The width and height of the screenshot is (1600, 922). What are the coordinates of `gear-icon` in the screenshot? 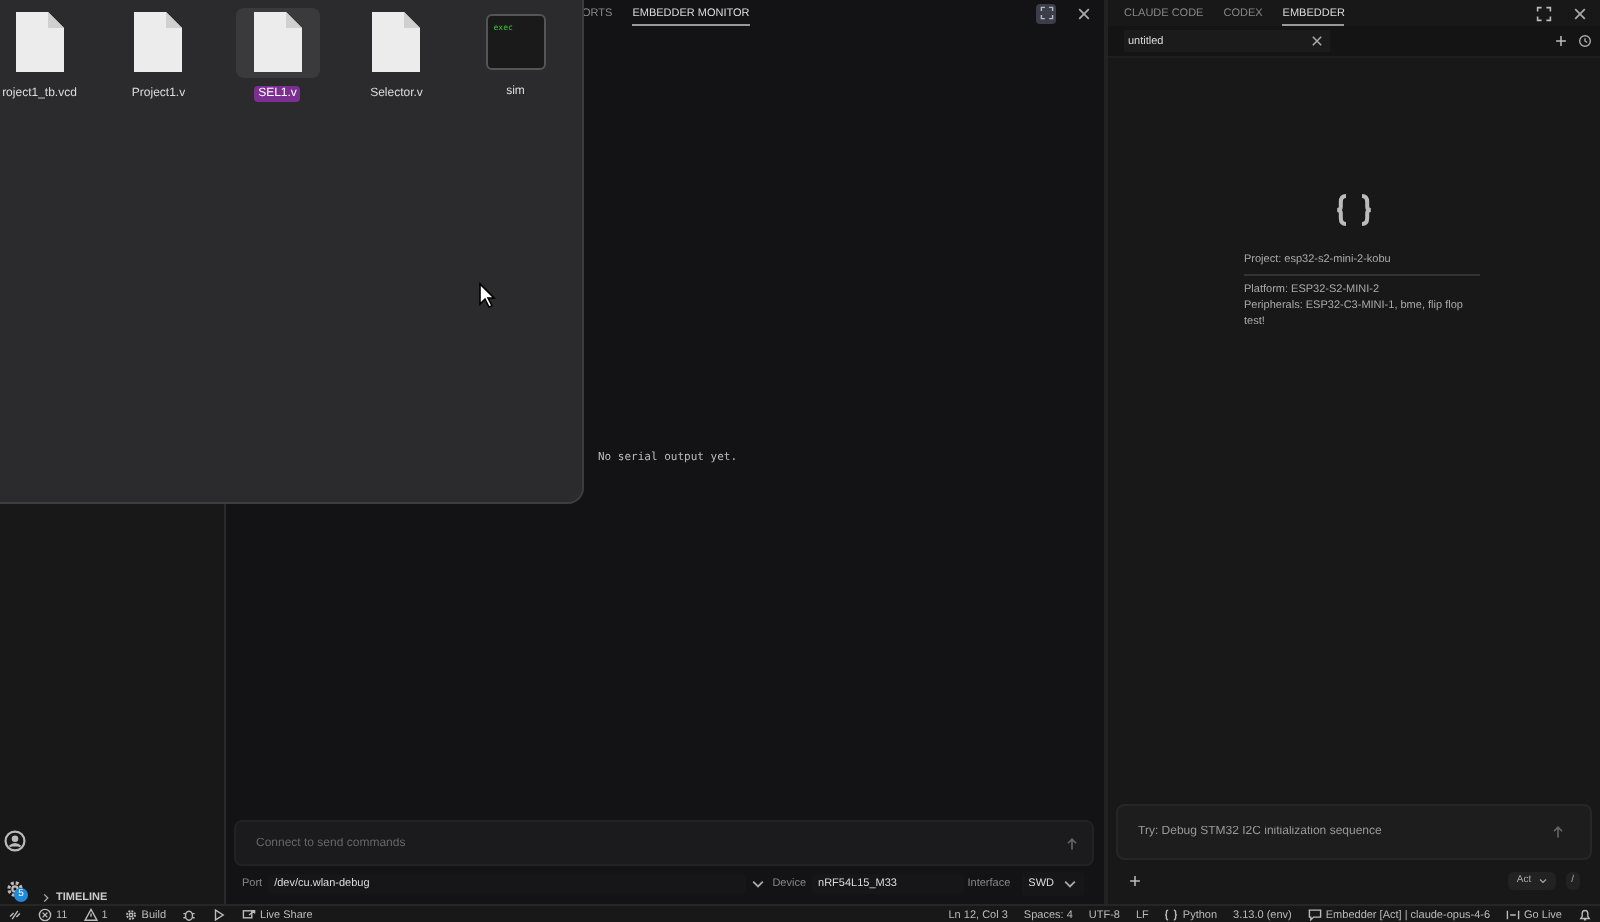 It's located at (130, 915).